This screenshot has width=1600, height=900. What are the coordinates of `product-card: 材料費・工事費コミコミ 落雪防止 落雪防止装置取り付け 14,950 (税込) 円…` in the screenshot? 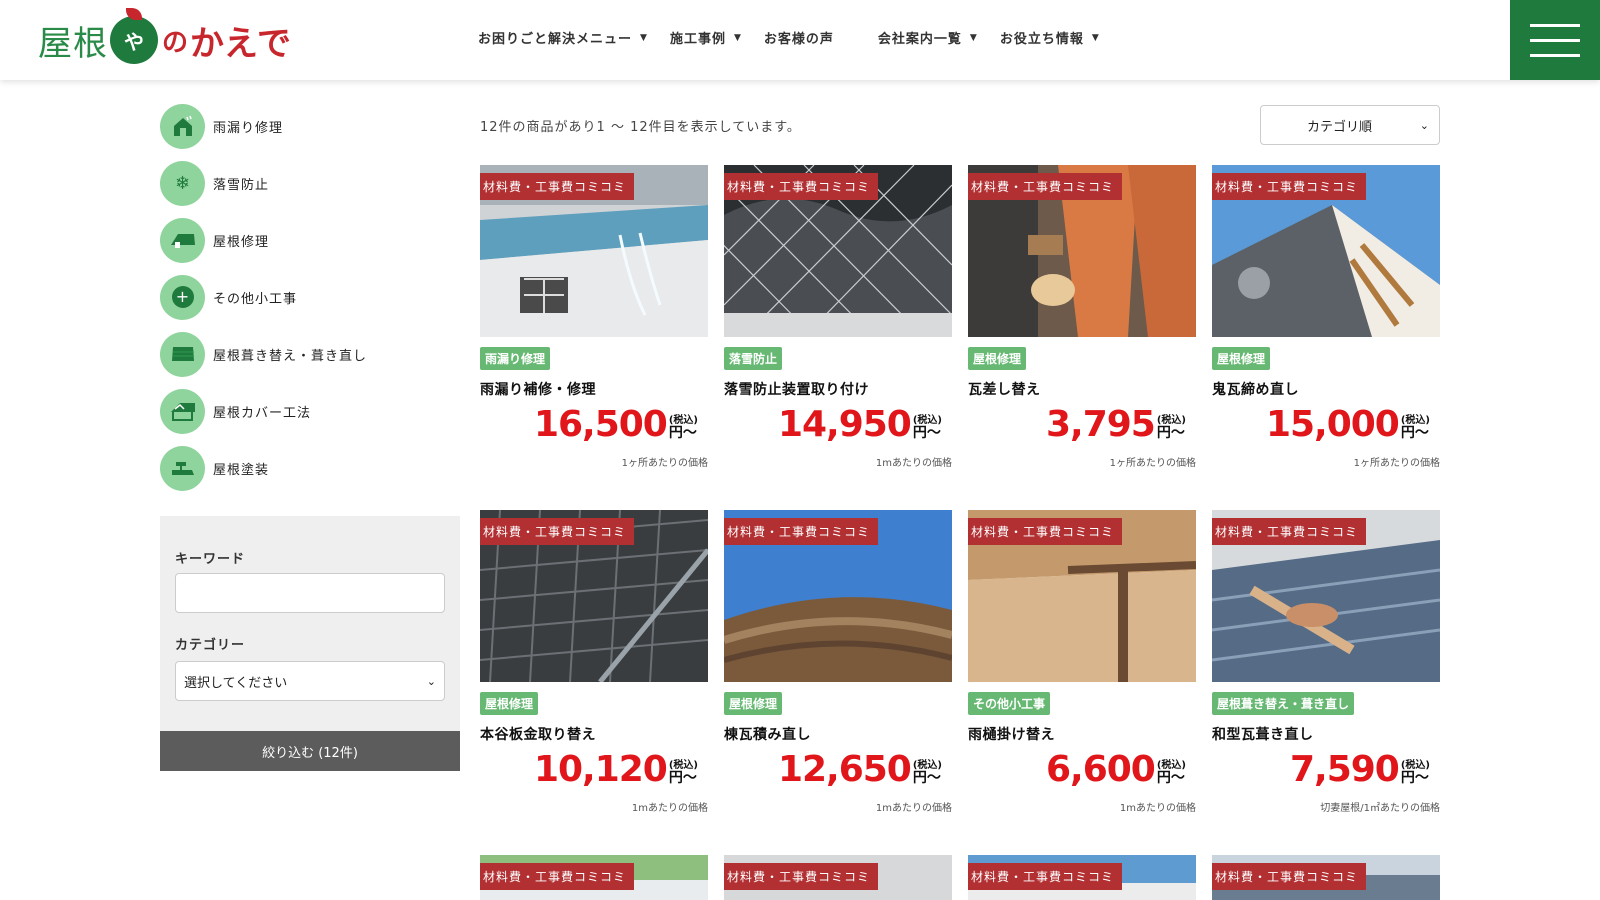 It's located at (838, 337).